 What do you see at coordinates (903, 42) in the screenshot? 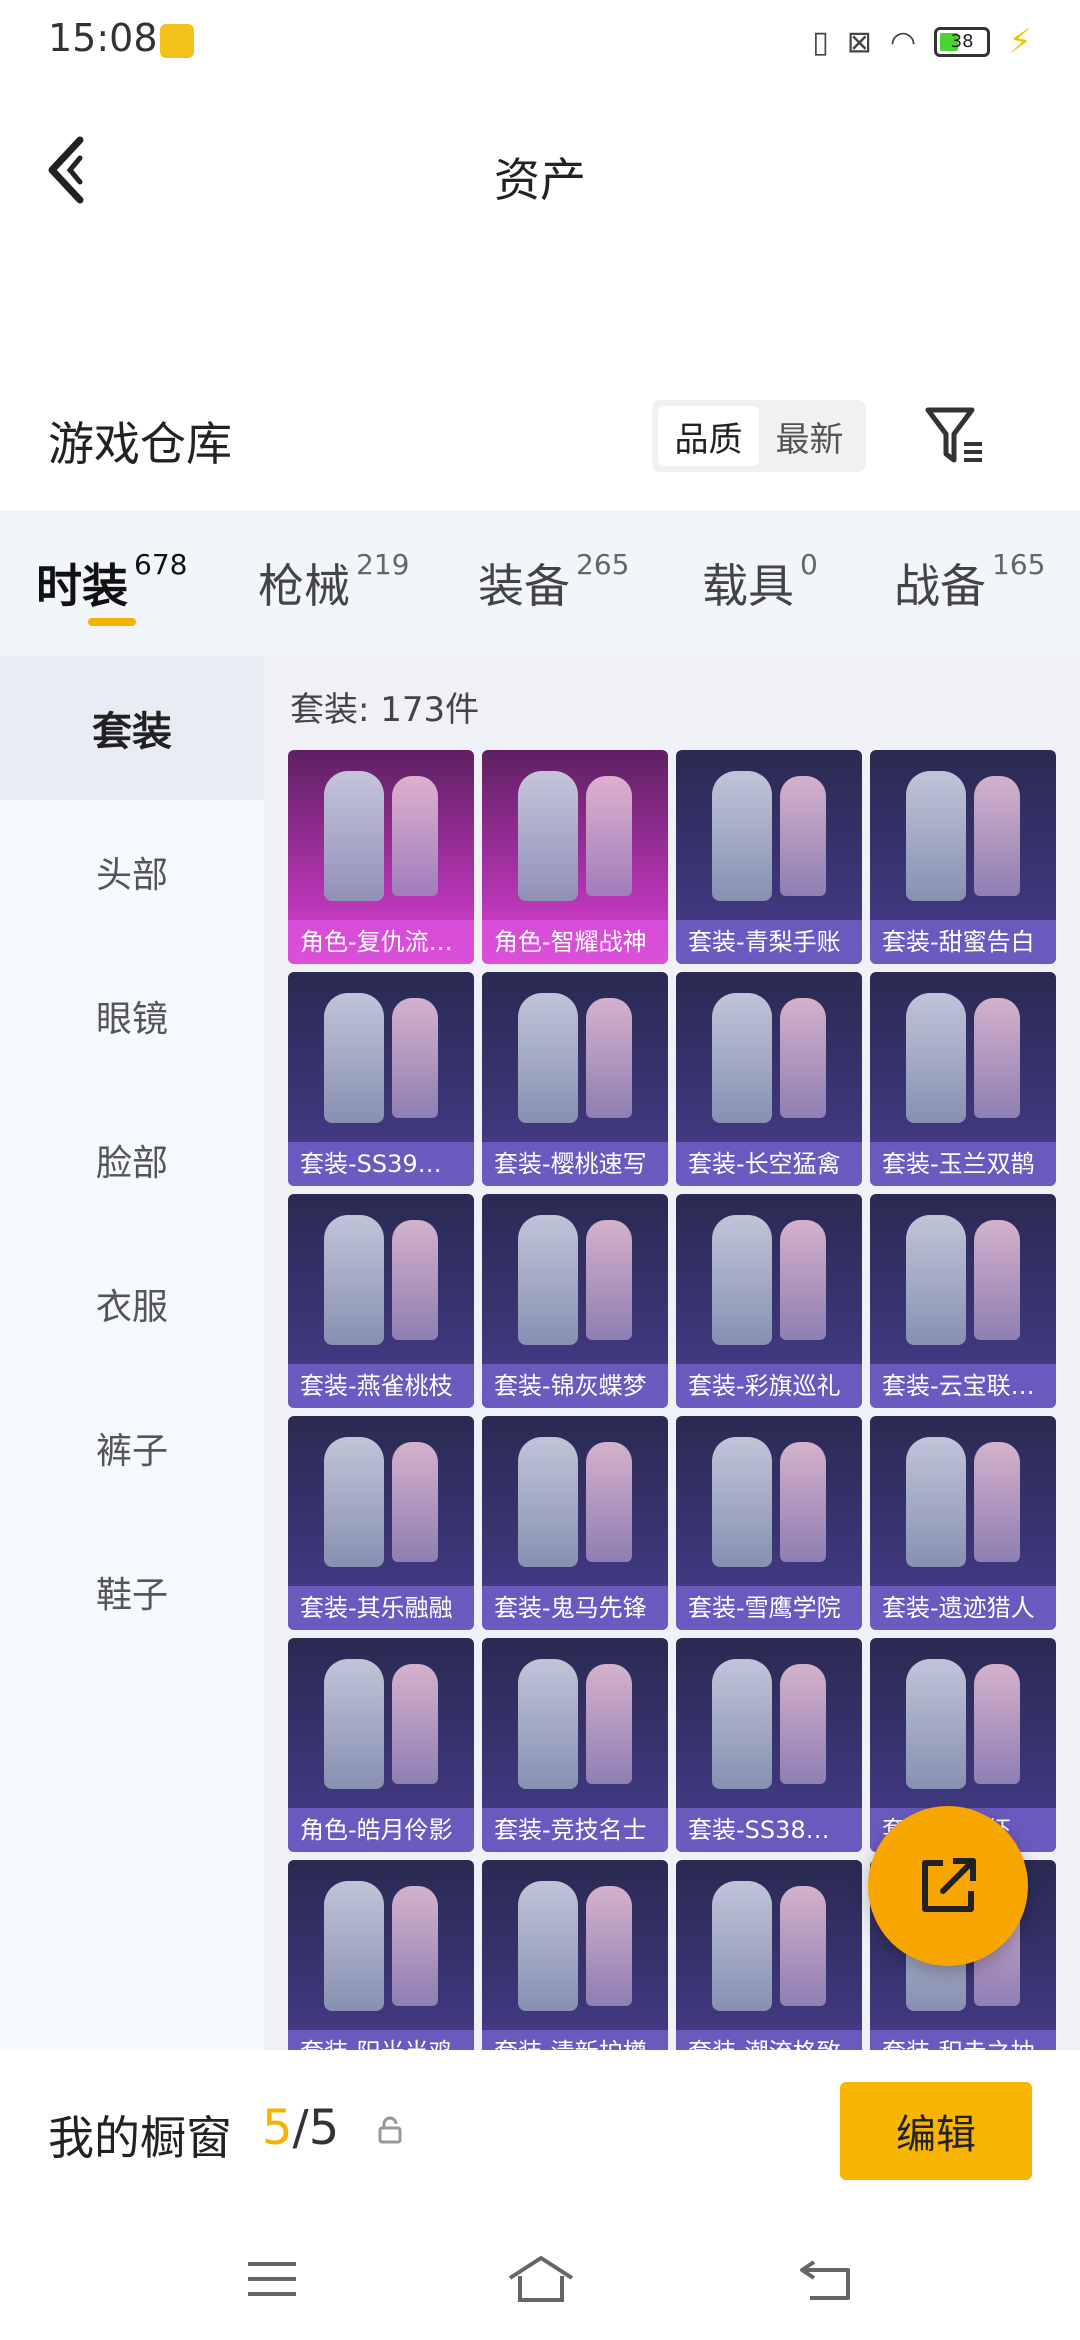
I see `wifi-icon: ◠` at bounding box center [903, 42].